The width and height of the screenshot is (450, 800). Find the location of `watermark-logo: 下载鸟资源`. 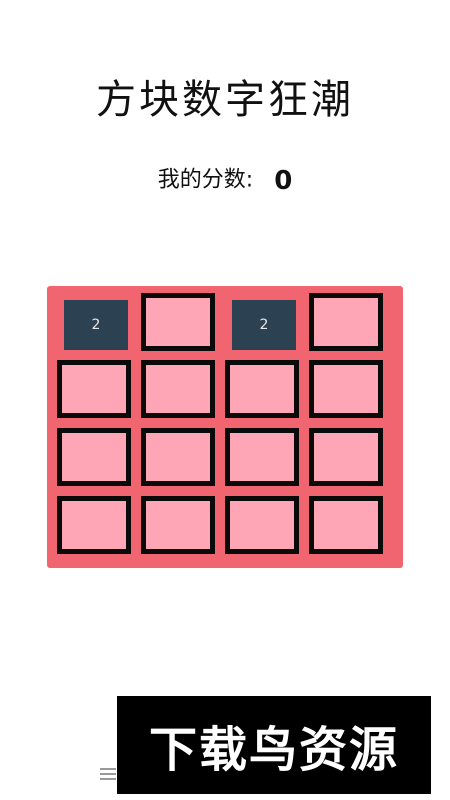

watermark-logo: 下载鸟资源 is located at coordinates (274, 745).